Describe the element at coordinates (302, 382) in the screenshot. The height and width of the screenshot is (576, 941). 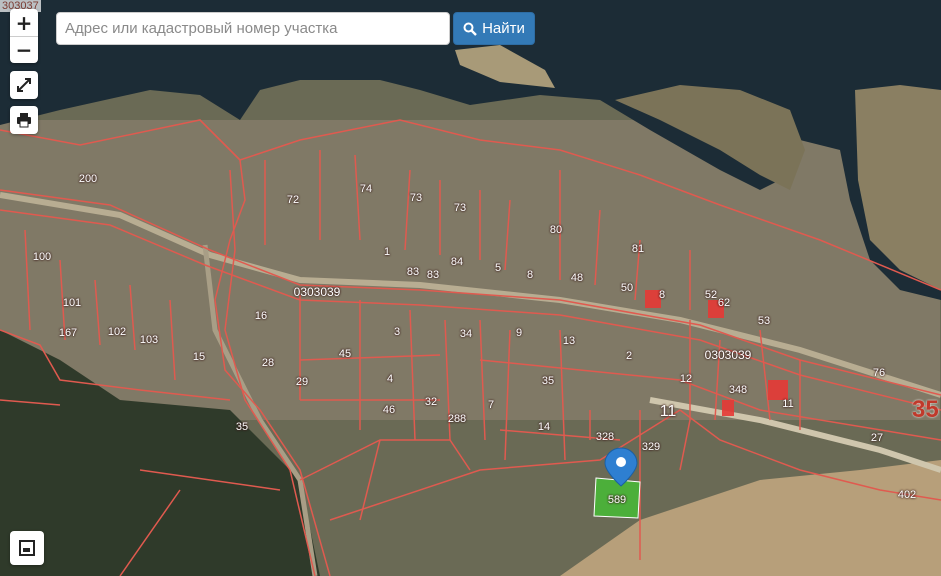
I see `plot-label: 29` at that location.